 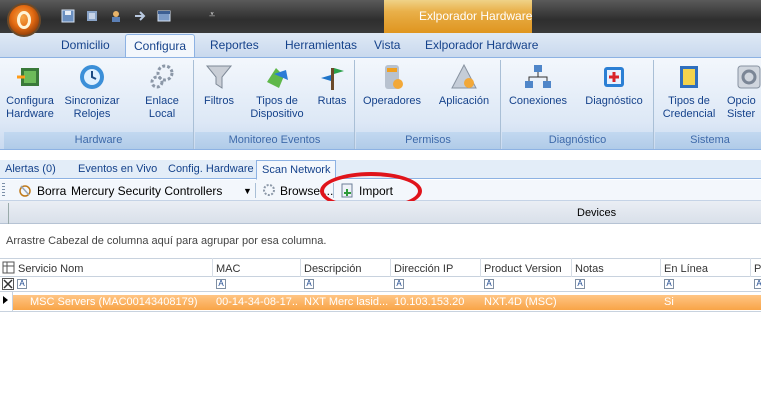 I want to click on borra-button: Borra, so click(x=51, y=191).